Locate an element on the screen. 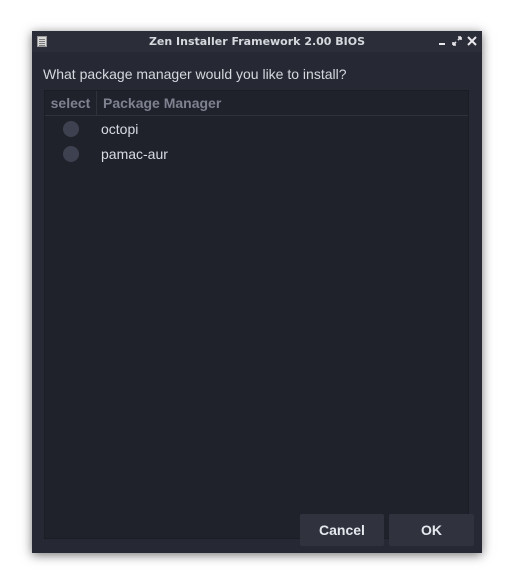  minimize-icon is located at coordinates (442, 41).